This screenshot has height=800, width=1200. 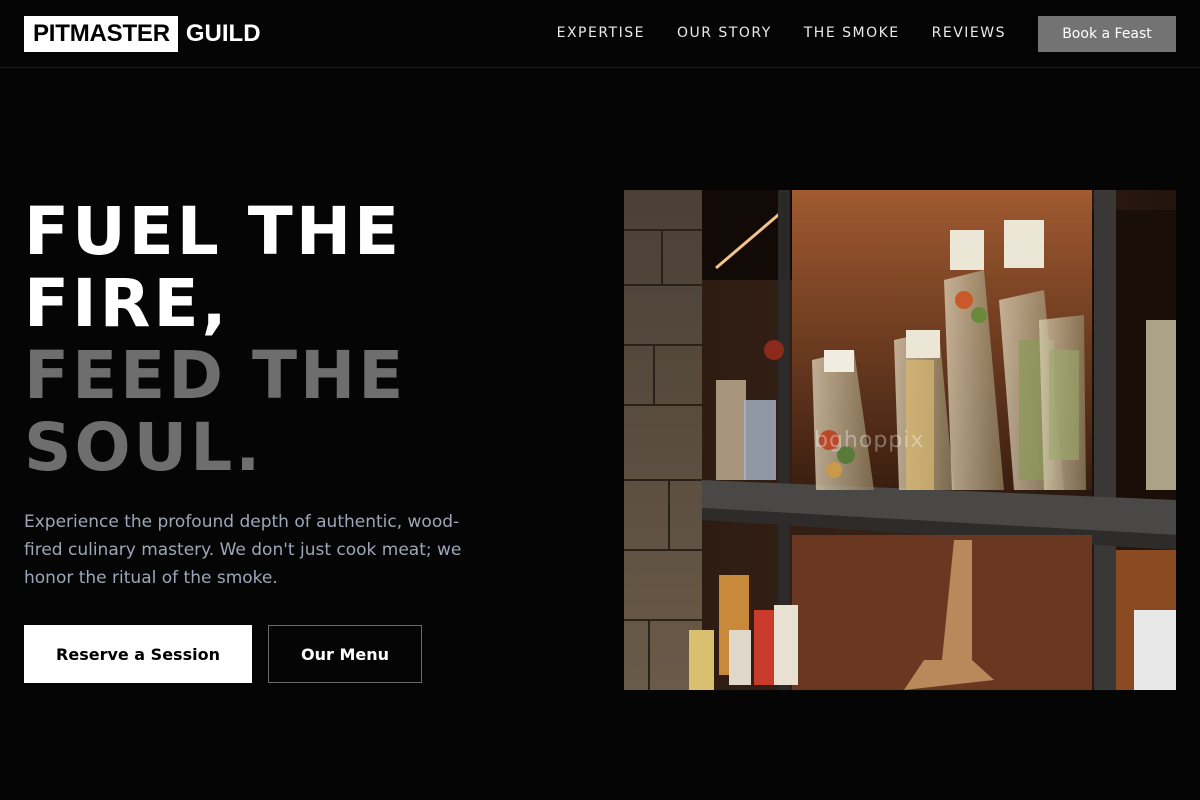 What do you see at coordinates (127, 303) in the screenshot?
I see `hero-title-line-2: FIRE,` at bounding box center [127, 303].